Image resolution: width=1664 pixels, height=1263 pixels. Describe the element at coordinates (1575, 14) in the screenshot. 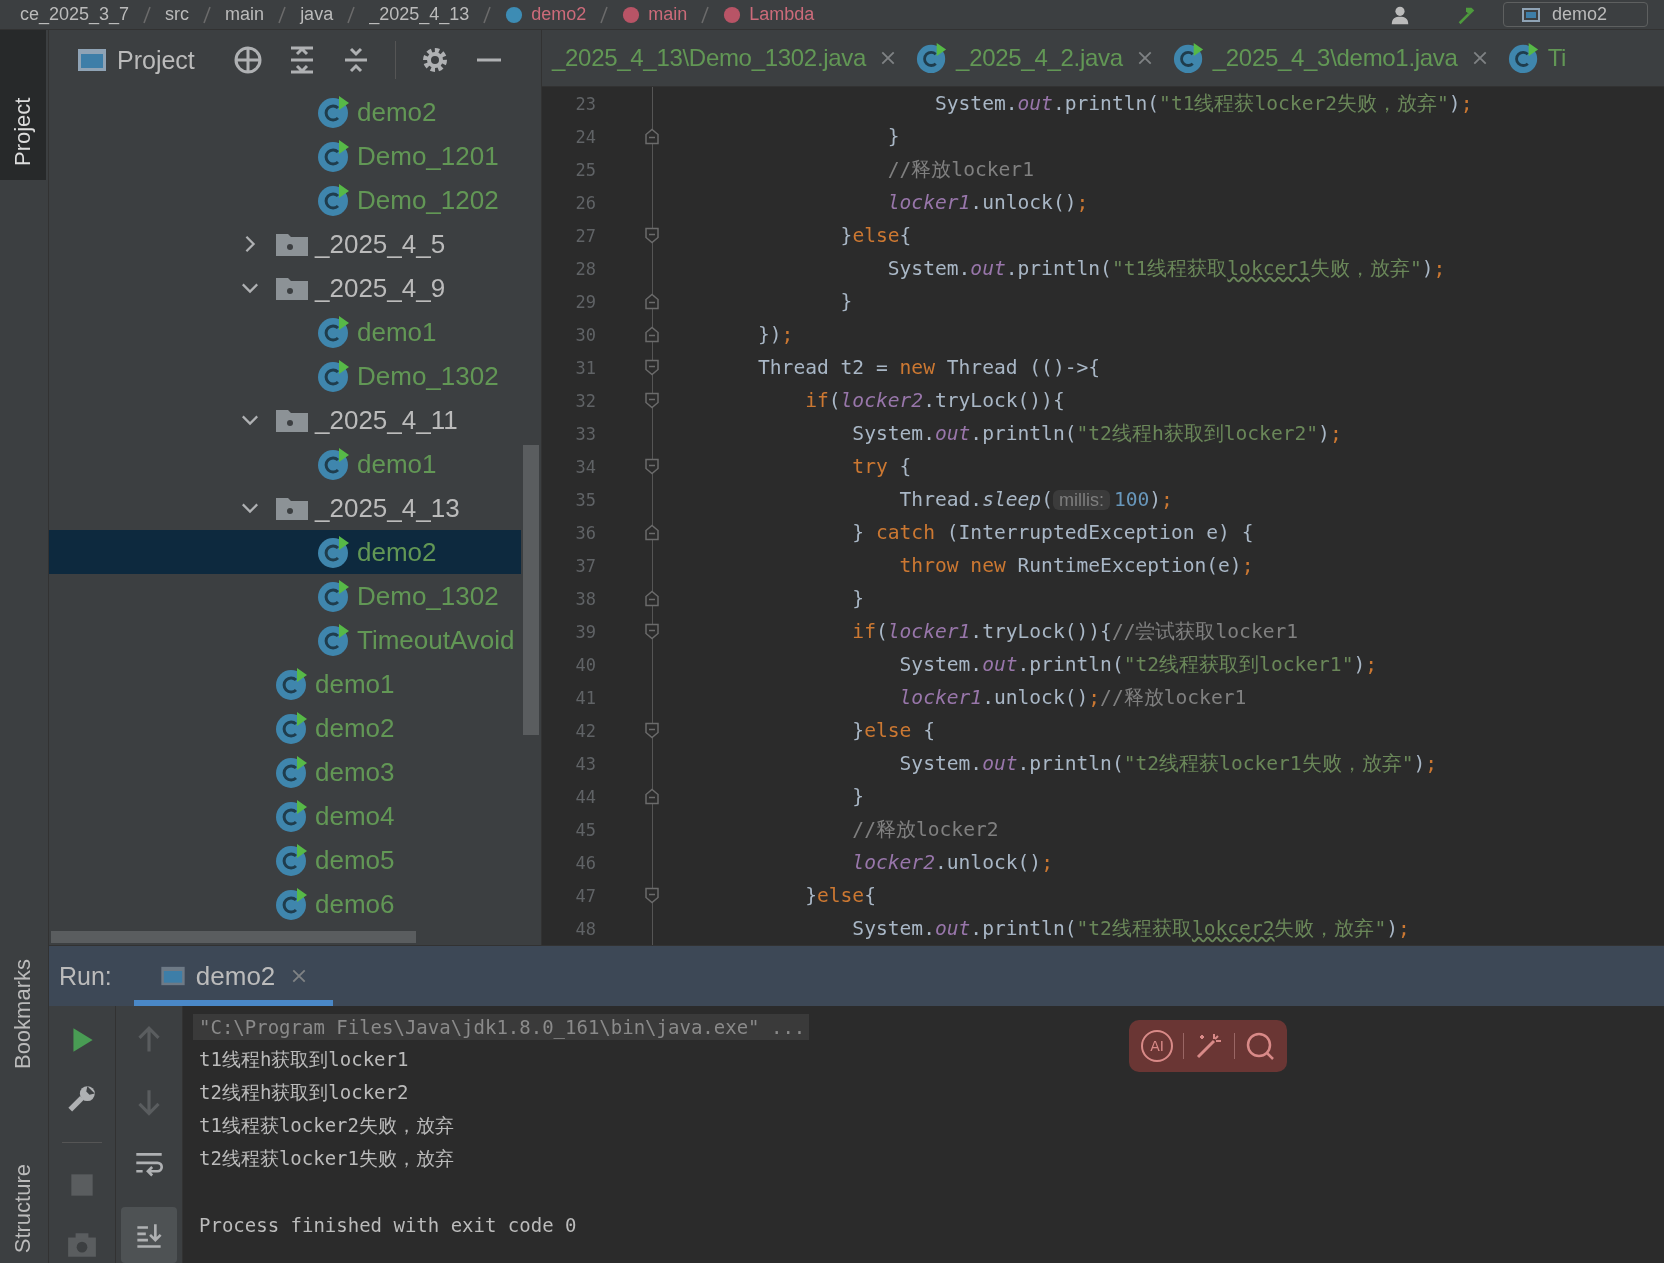

I see `run-configuration-dropdown: demo2` at that location.